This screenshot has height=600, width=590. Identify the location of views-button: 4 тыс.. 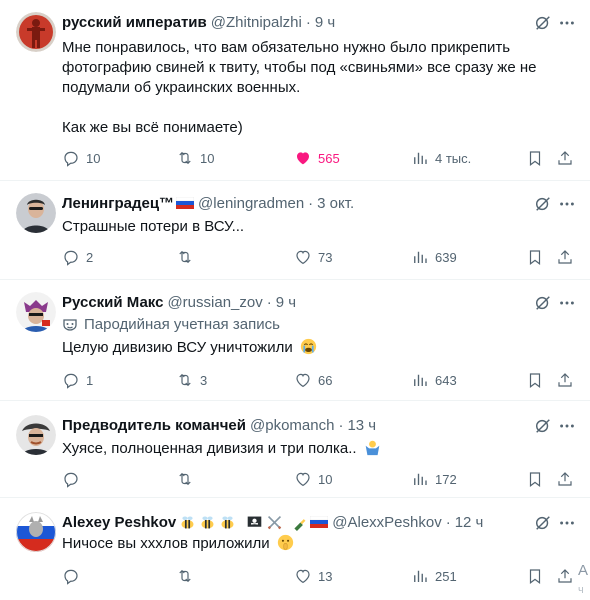
(441, 158).